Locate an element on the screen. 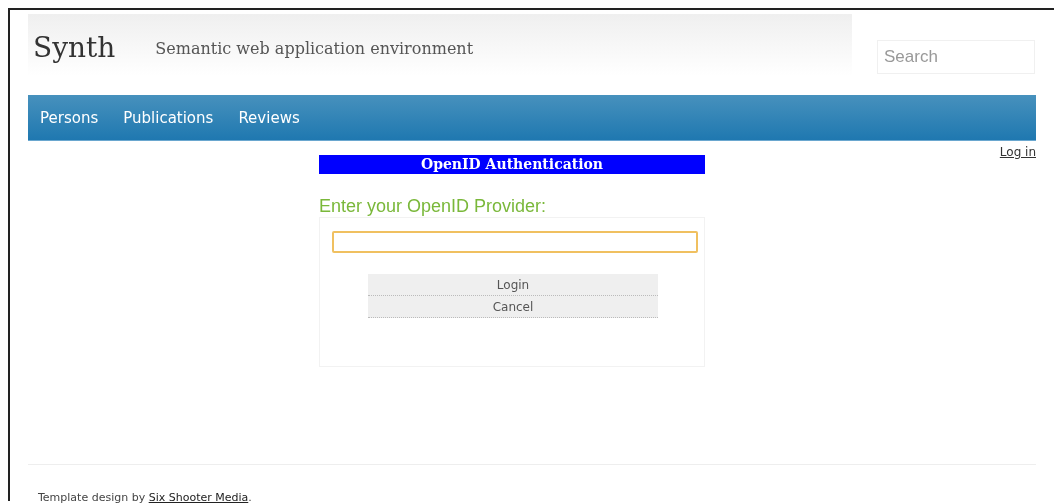  nav-item: Publications is located at coordinates (168, 117).